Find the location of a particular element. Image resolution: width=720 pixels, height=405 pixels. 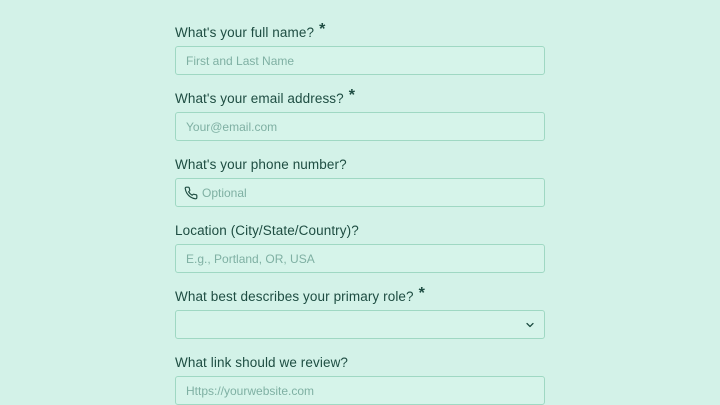

phone-label-text: What's your phone number? is located at coordinates (261, 164).